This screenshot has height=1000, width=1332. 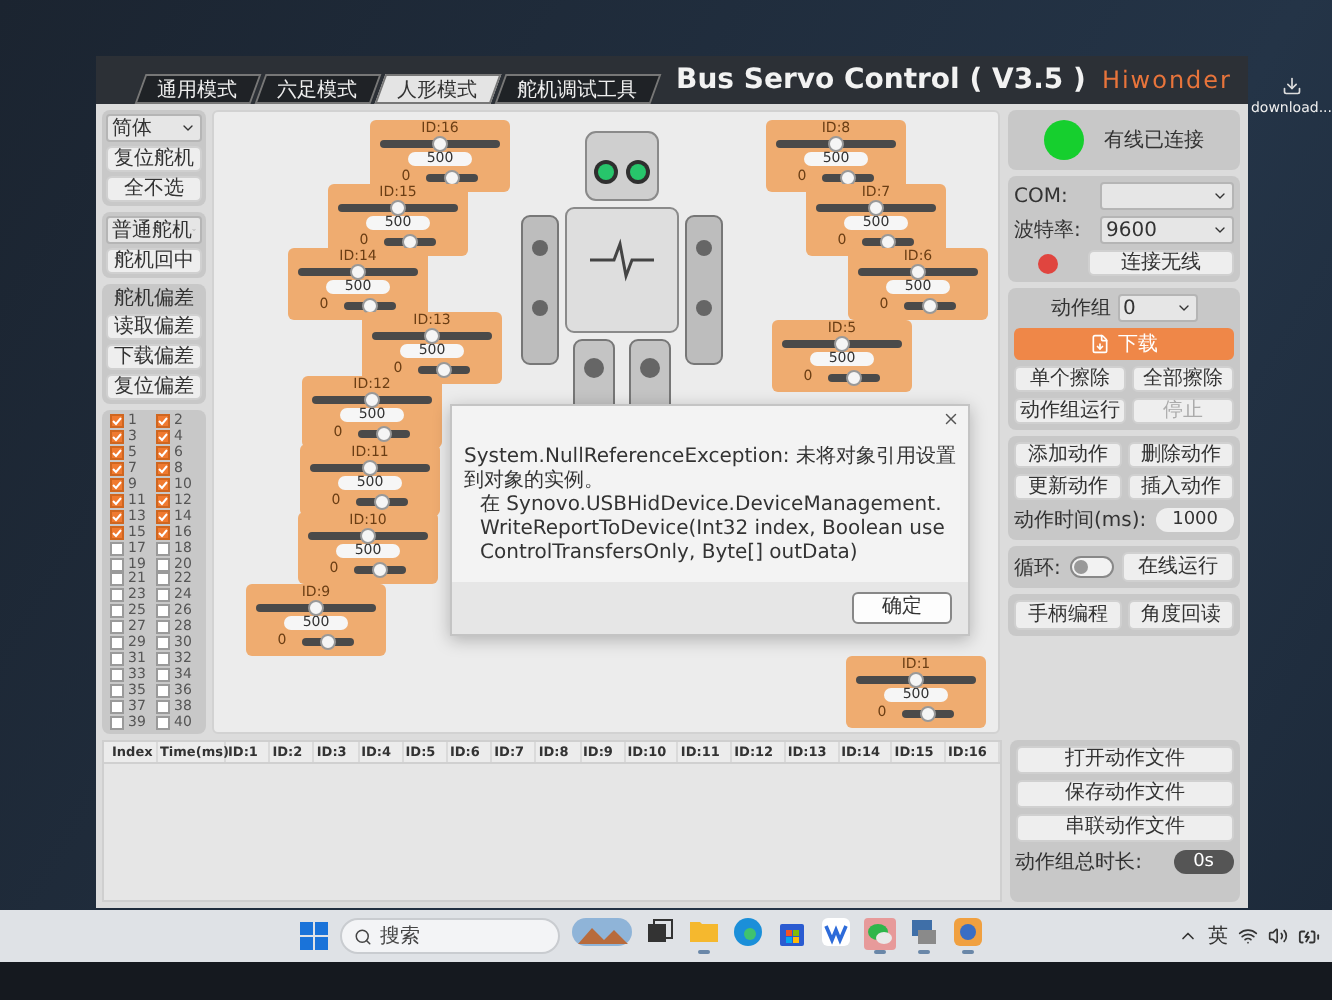 I want to click on volume-icon, so click(x=1278, y=936).